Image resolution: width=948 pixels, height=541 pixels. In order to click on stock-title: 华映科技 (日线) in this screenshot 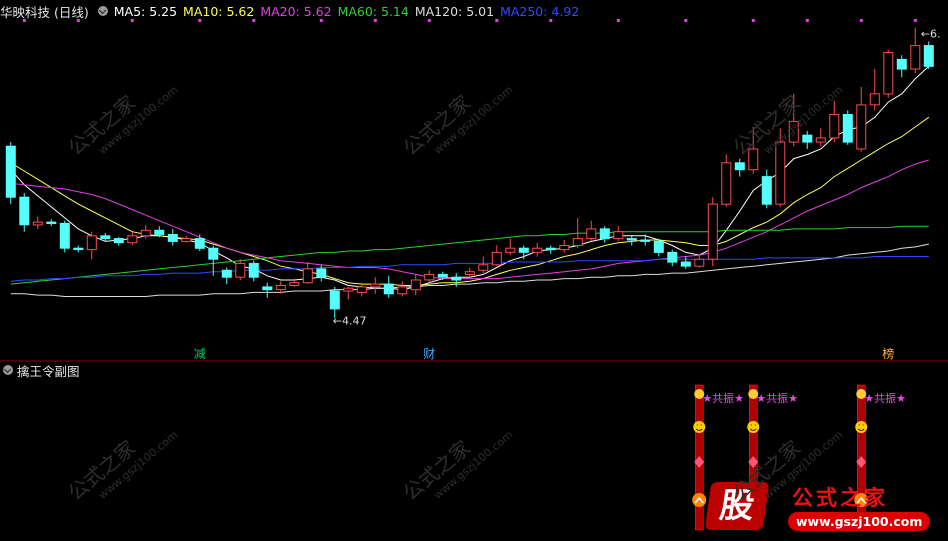, I will do `click(44, 11)`.